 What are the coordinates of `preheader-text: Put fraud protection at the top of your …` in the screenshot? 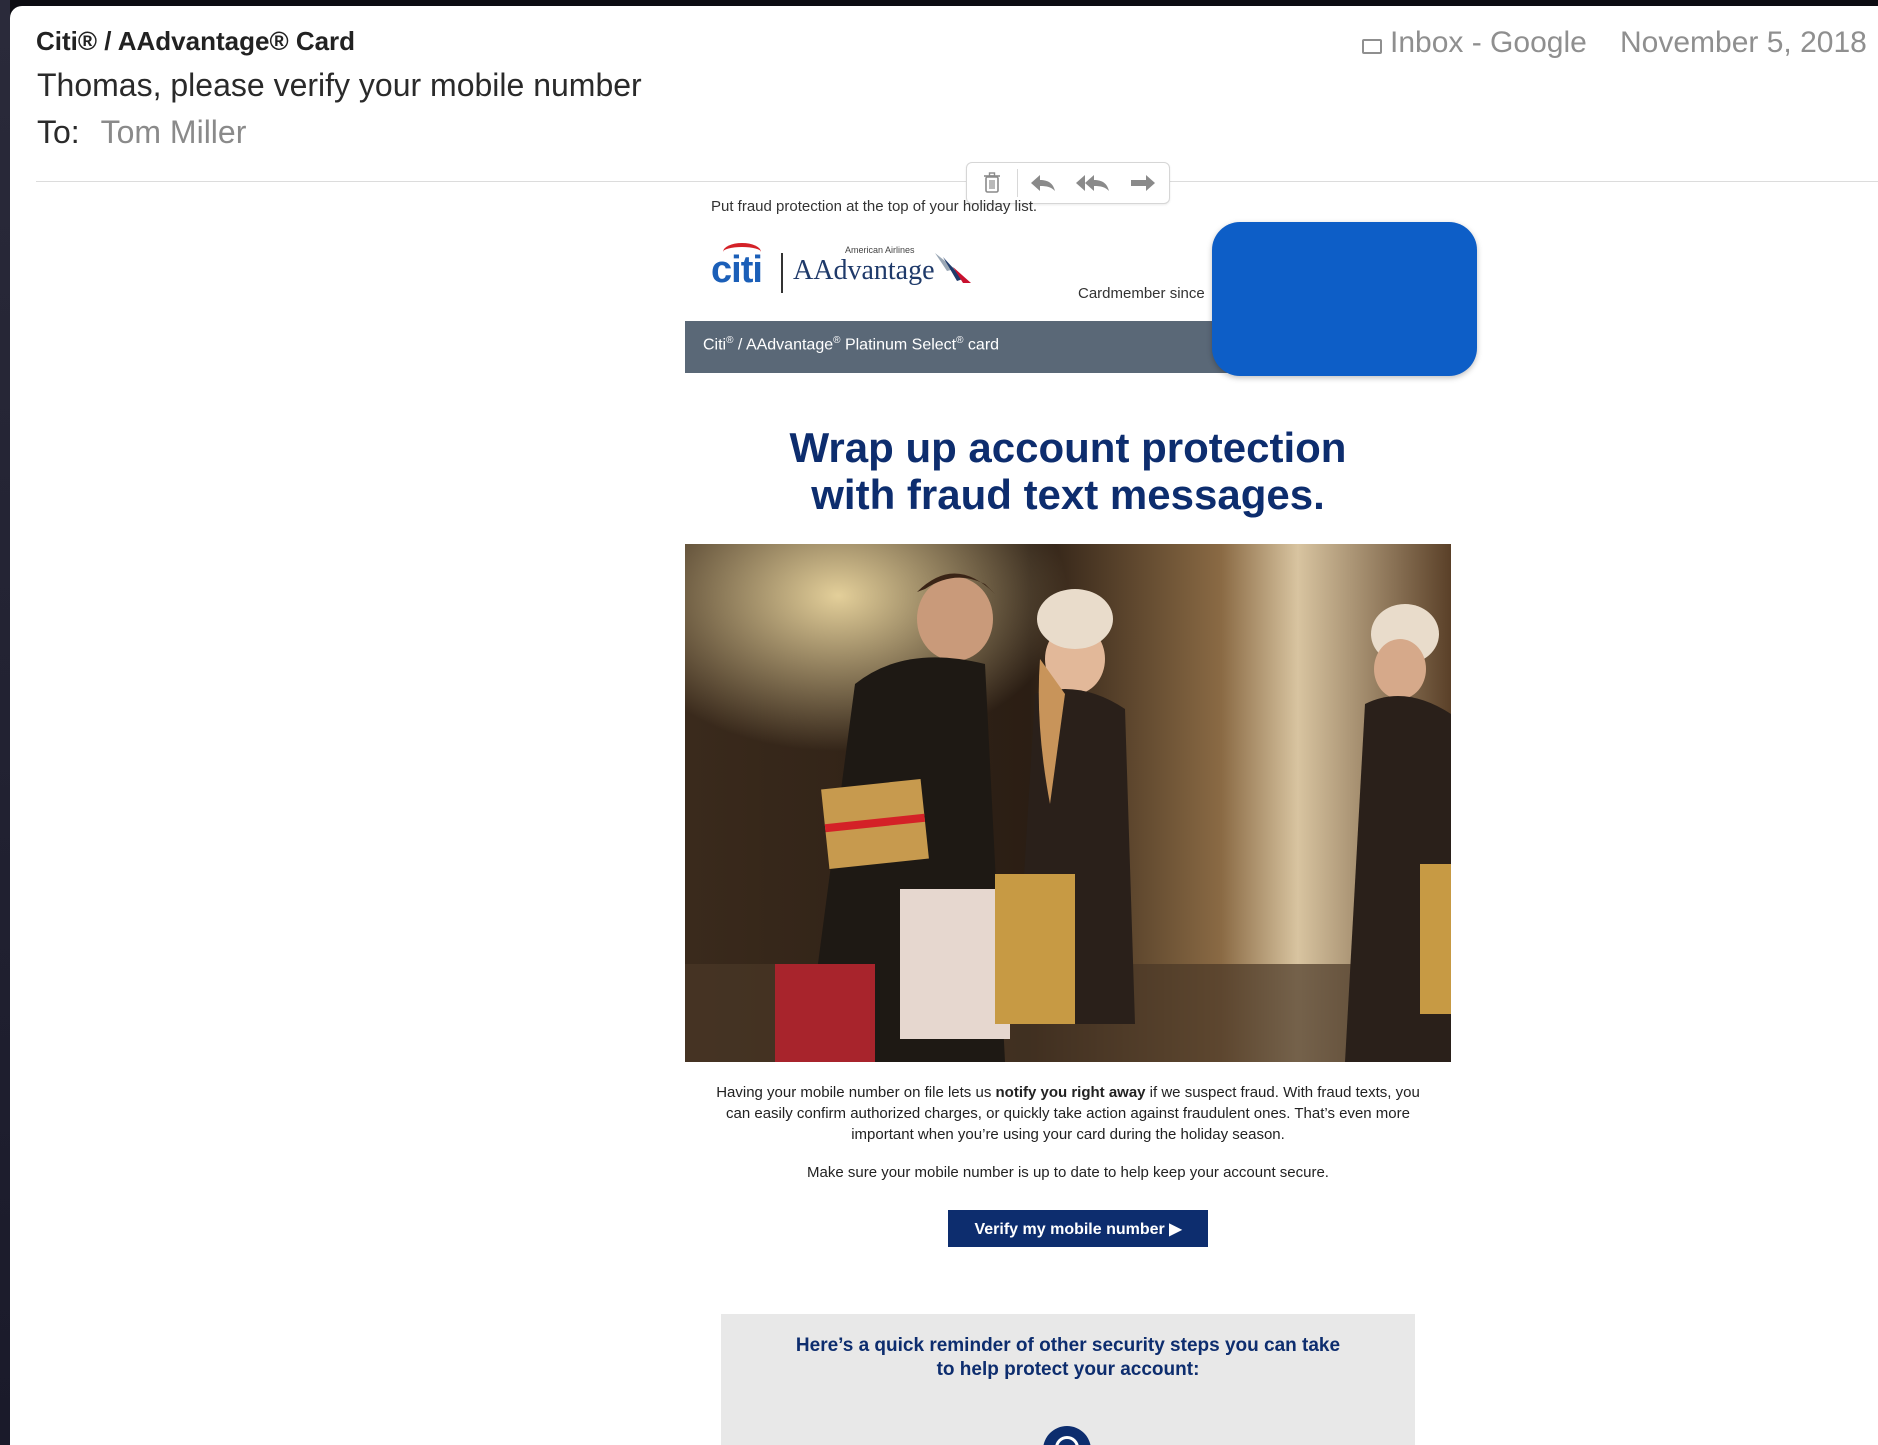 It's located at (874, 206).